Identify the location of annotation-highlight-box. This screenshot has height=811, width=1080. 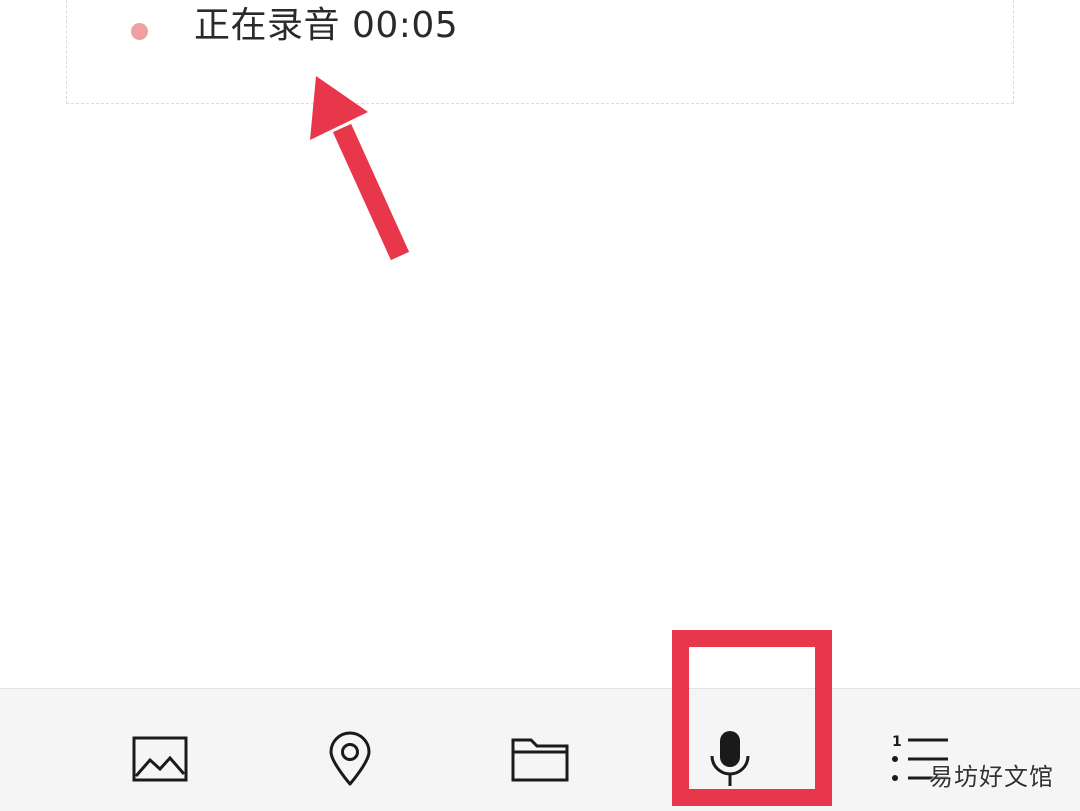
(752, 718).